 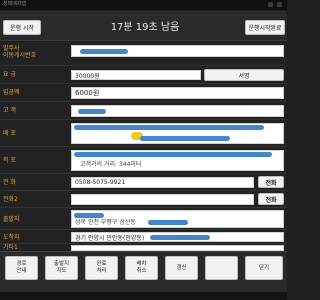 What do you see at coordinates (143, 5) in the screenshot?
I see `status-bar: 청매배차앱` at bounding box center [143, 5].